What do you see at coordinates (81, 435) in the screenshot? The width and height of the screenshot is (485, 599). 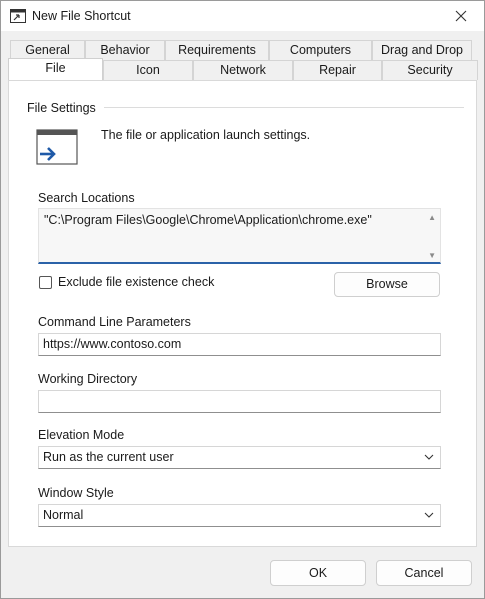 I see `elevation-mode-label: Elevation Mode` at bounding box center [81, 435].